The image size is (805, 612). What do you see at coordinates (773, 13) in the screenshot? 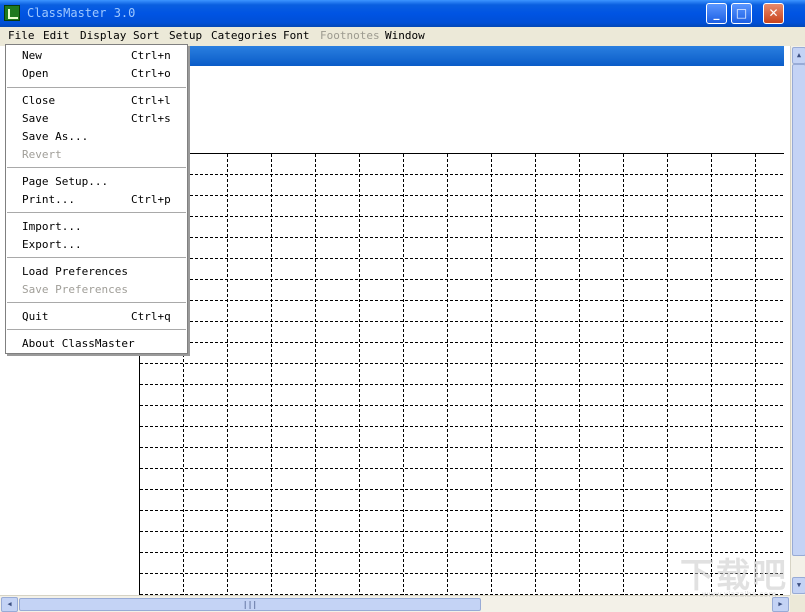
I see `close-button: ✕` at bounding box center [773, 13].